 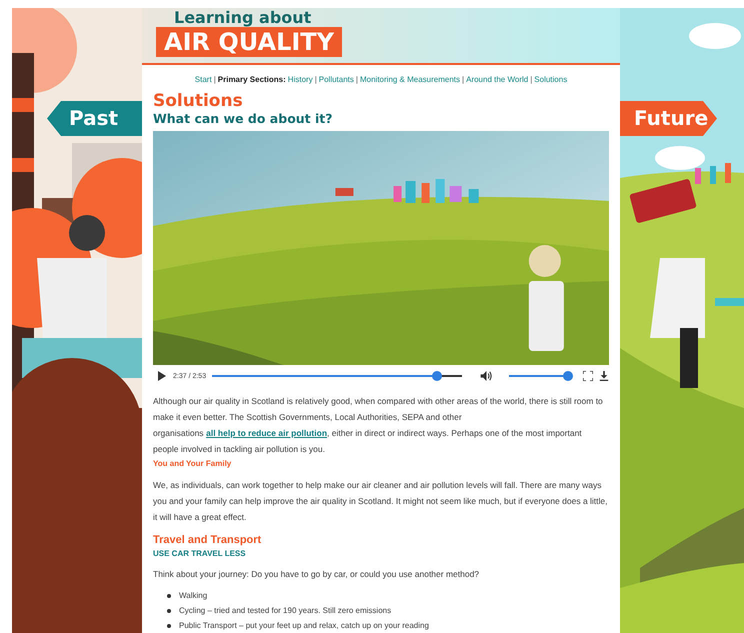 I want to click on page-subtitle: What can we do about it?, so click(x=243, y=119).